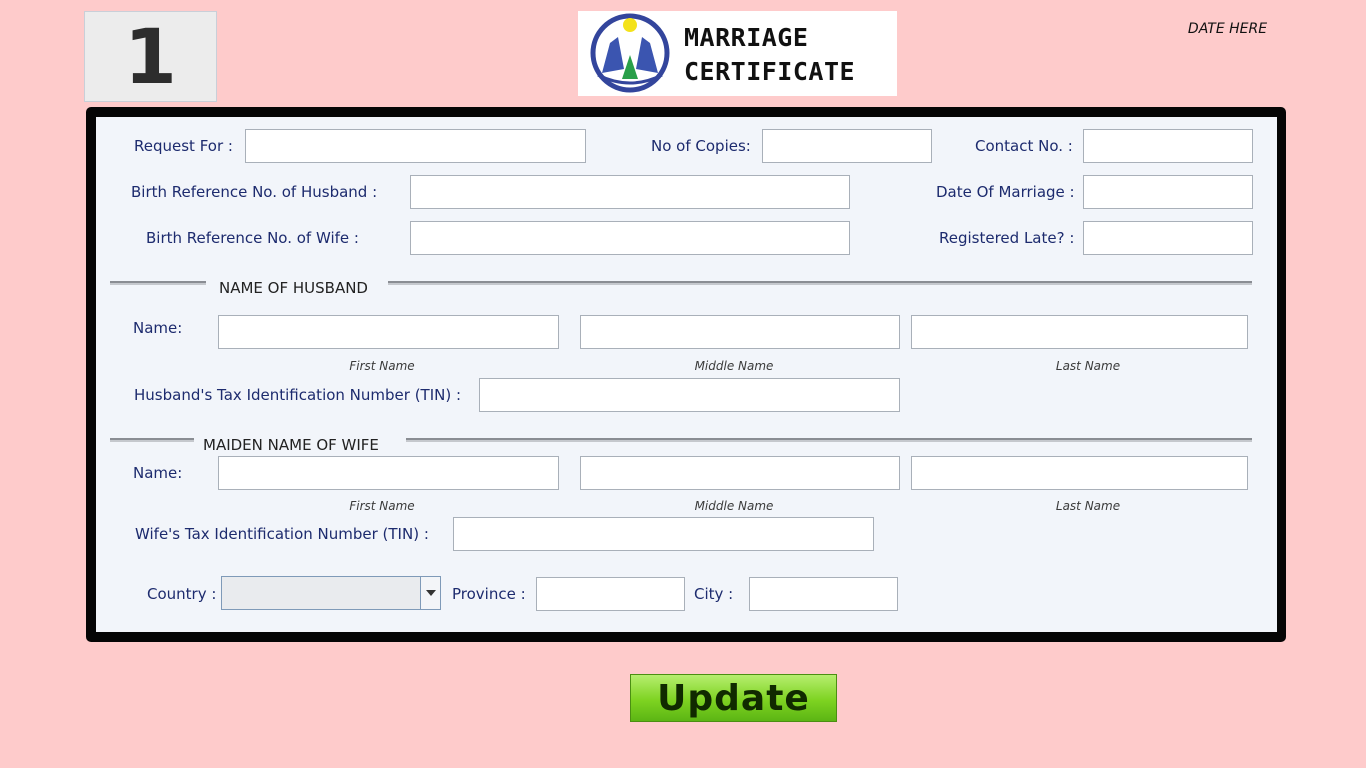  Describe the element at coordinates (663, 534) in the screenshot. I see `wife-tin-input` at that location.